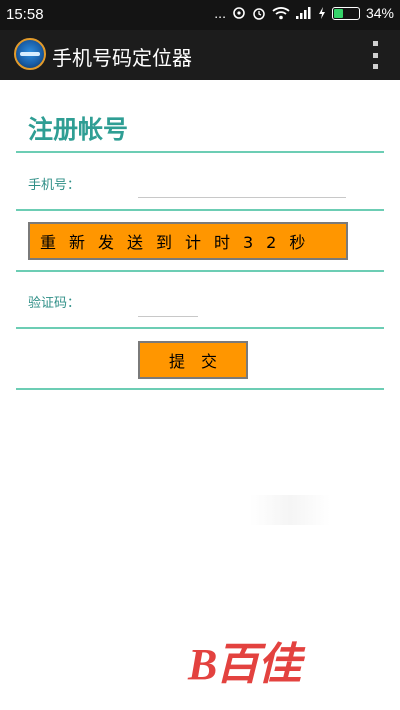 The width and height of the screenshot is (400, 710). Describe the element at coordinates (168, 307) in the screenshot. I see `verification-code-input` at that location.